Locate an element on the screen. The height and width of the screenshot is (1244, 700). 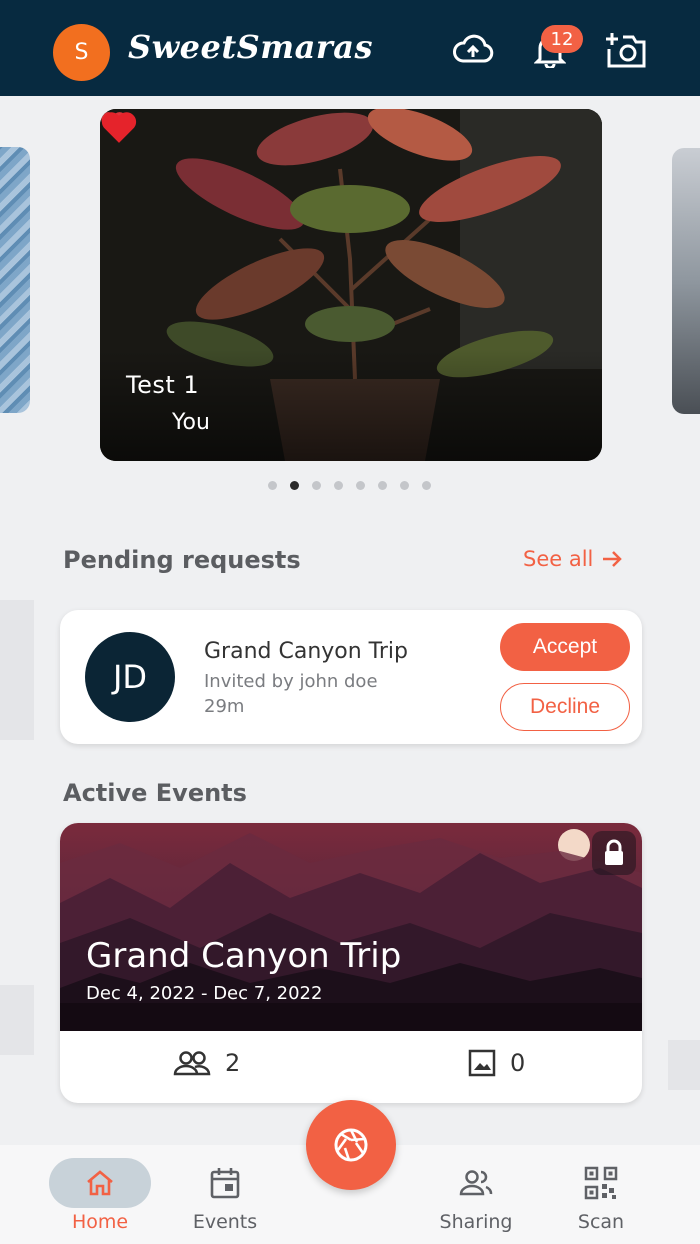
photos-stat: 0 is located at coordinates (496, 1063).